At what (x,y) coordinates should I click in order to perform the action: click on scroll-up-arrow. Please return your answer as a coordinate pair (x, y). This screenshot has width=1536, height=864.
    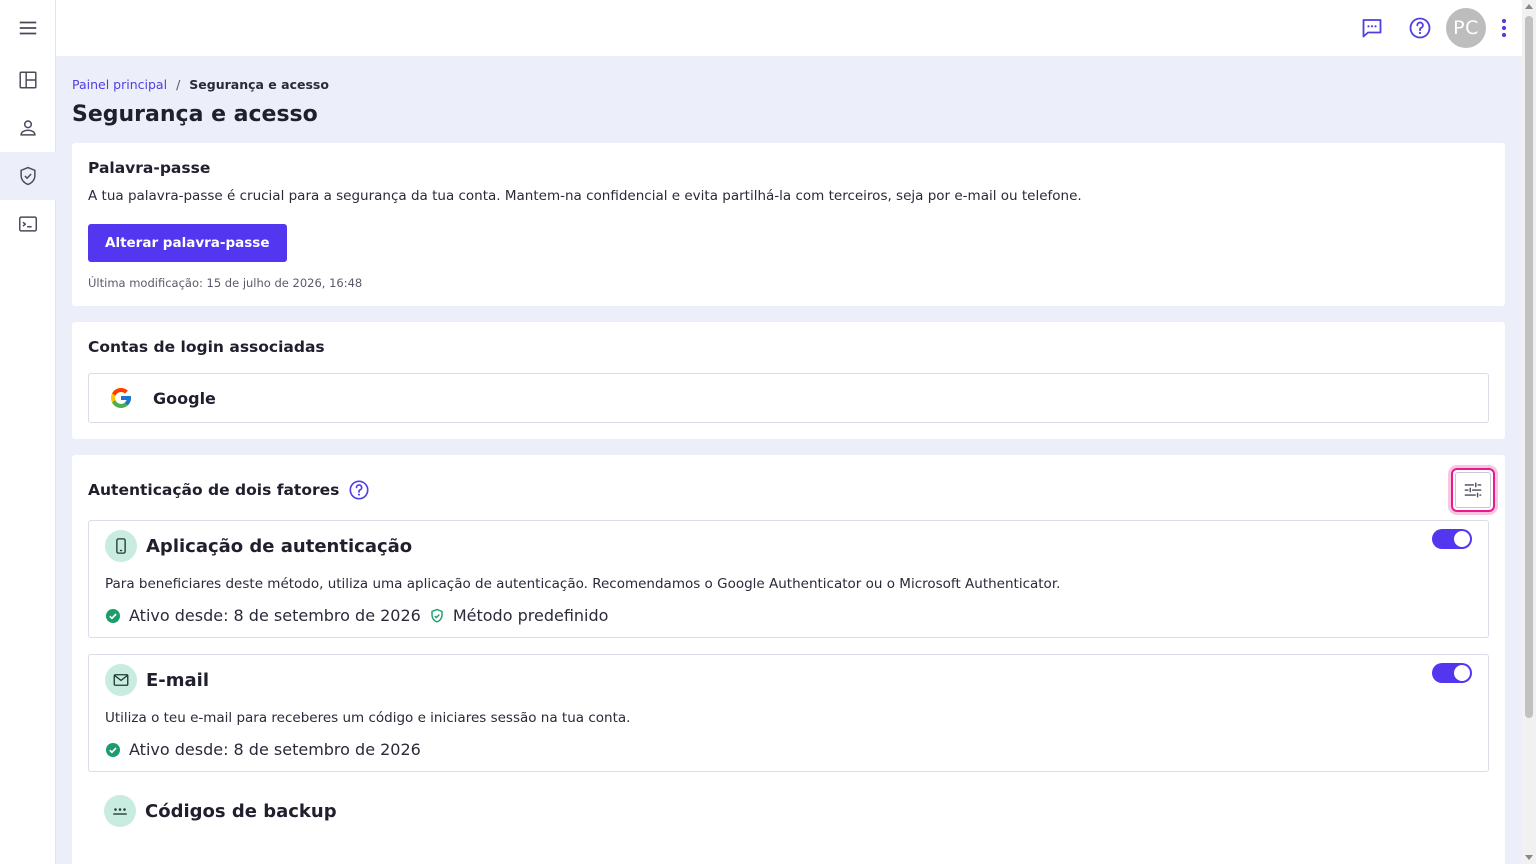
    Looking at the image, I should click on (1529, 6).